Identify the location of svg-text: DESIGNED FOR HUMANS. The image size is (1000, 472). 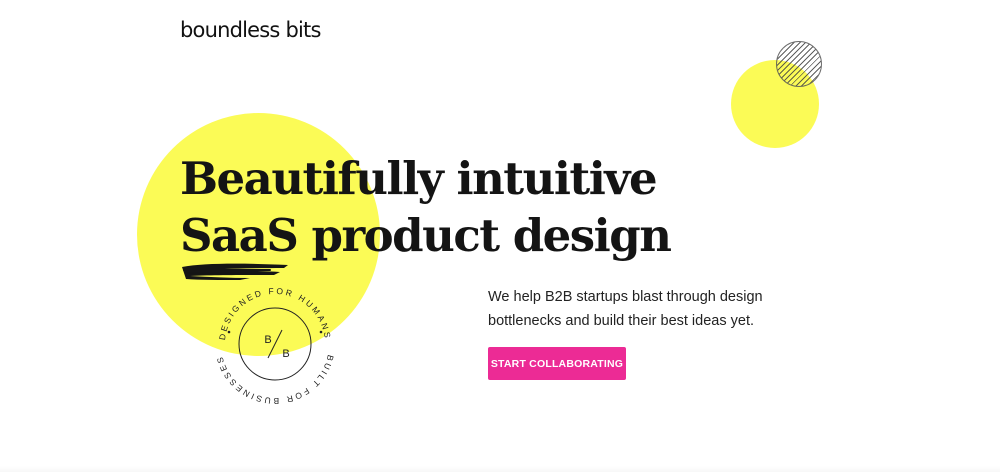
(275, 313).